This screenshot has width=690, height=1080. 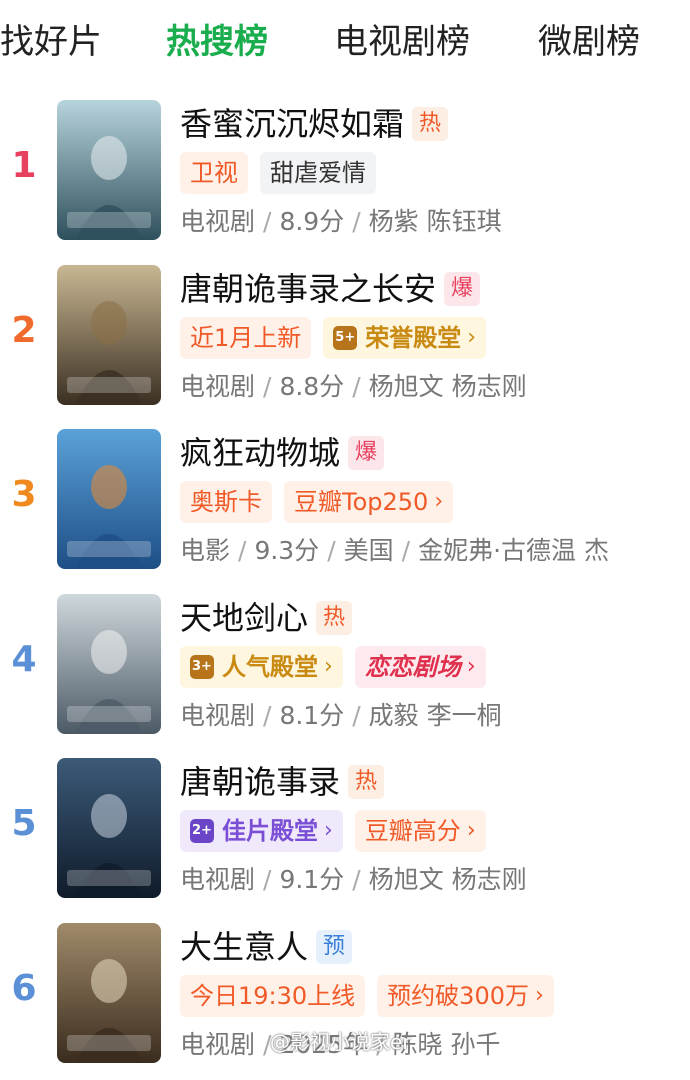 What do you see at coordinates (412, 831) in the screenshot?
I see `tag-label: 豆瓣高分` at bounding box center [412, 831].